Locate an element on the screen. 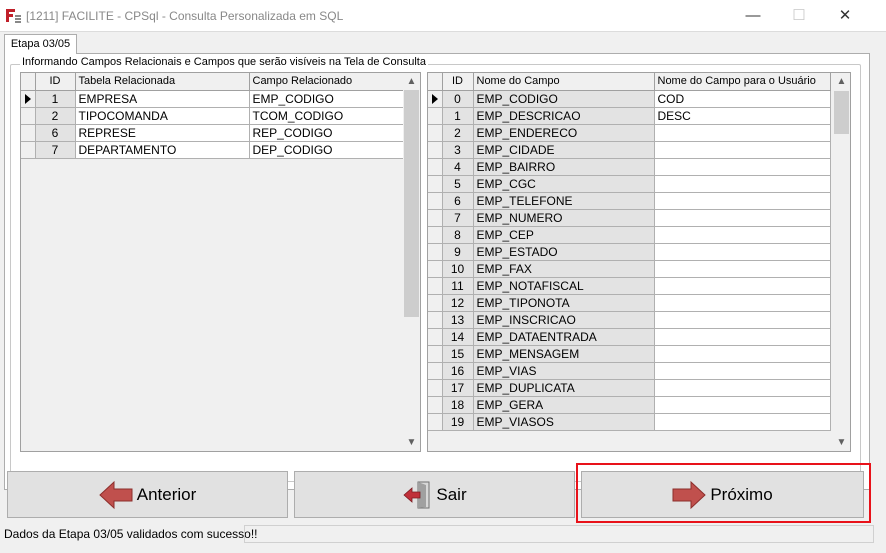  cell-field-name: EMP_TELEFONE is located at coordinates (564, 201).